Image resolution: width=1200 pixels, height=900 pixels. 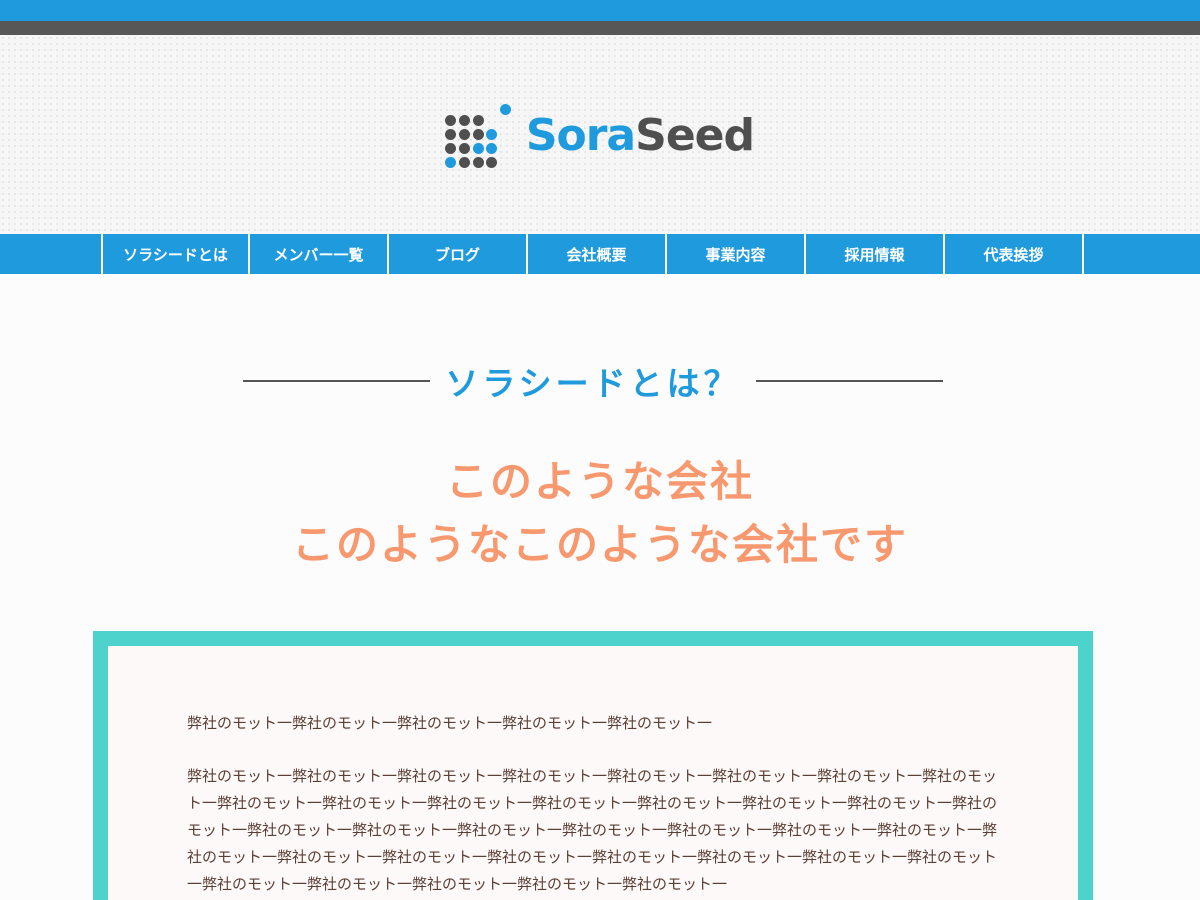 I want to click on nav-item-recruit: 採用情報, so click(x=875, y=254).